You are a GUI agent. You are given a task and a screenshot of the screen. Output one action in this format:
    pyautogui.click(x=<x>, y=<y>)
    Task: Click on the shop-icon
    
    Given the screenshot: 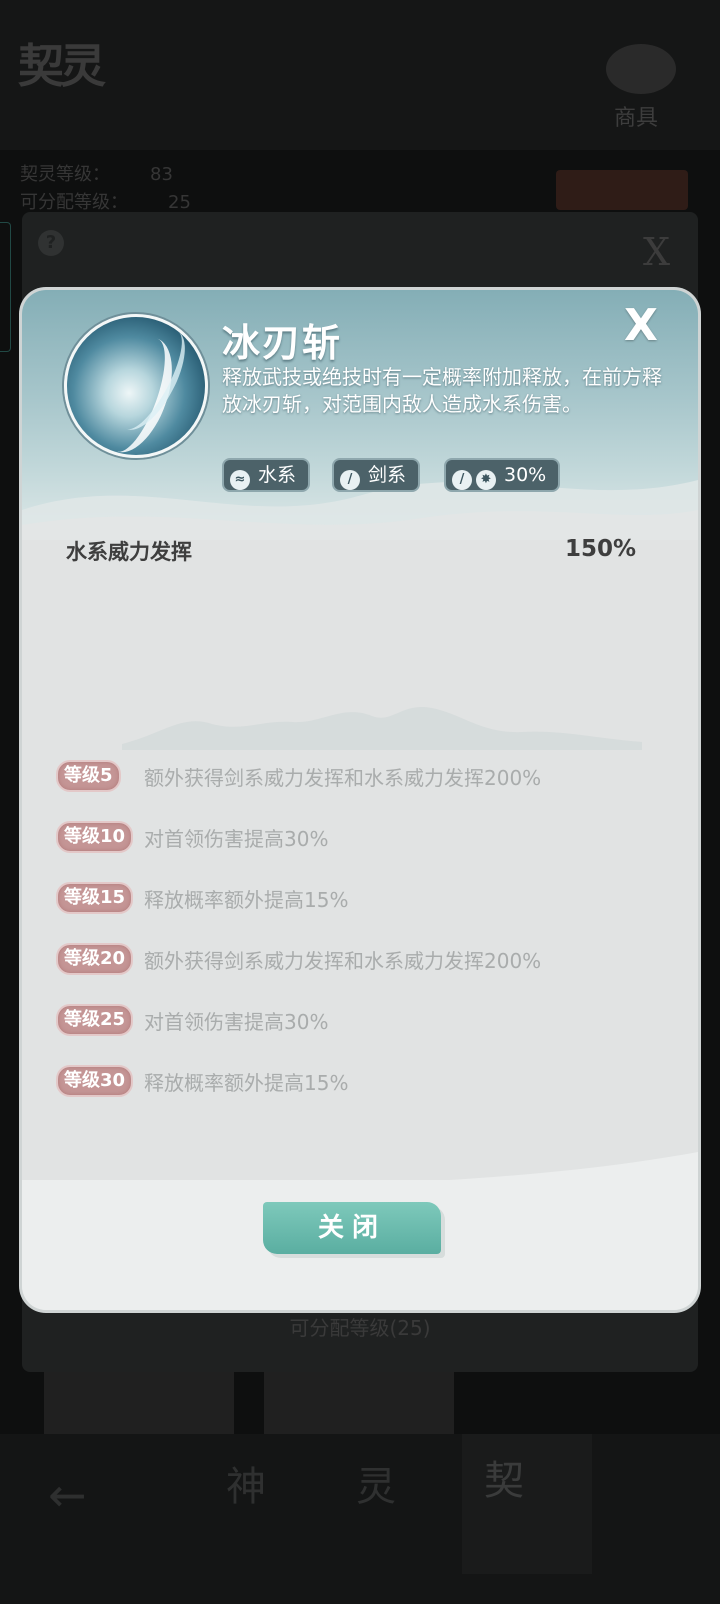 What is the action you would take?
    pyautogui.click(x=641, y=69)
    